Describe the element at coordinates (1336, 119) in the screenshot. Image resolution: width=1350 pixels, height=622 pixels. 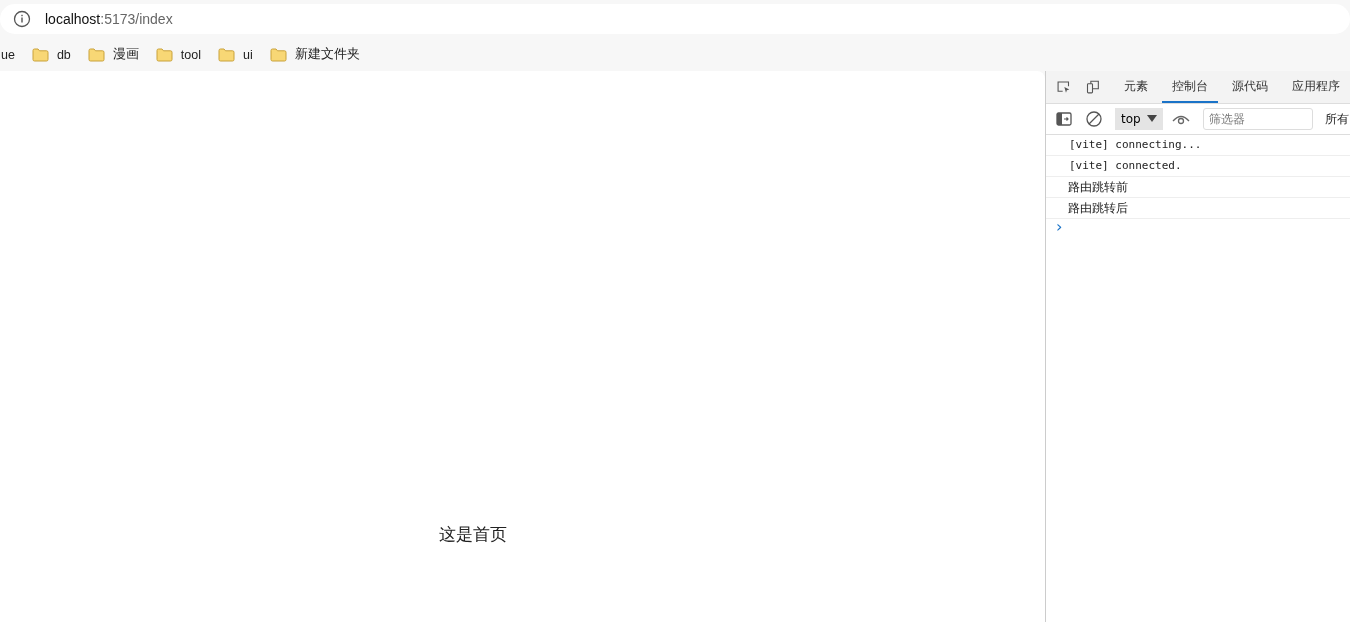
I see `levels-dropdown: 所有` at that location.